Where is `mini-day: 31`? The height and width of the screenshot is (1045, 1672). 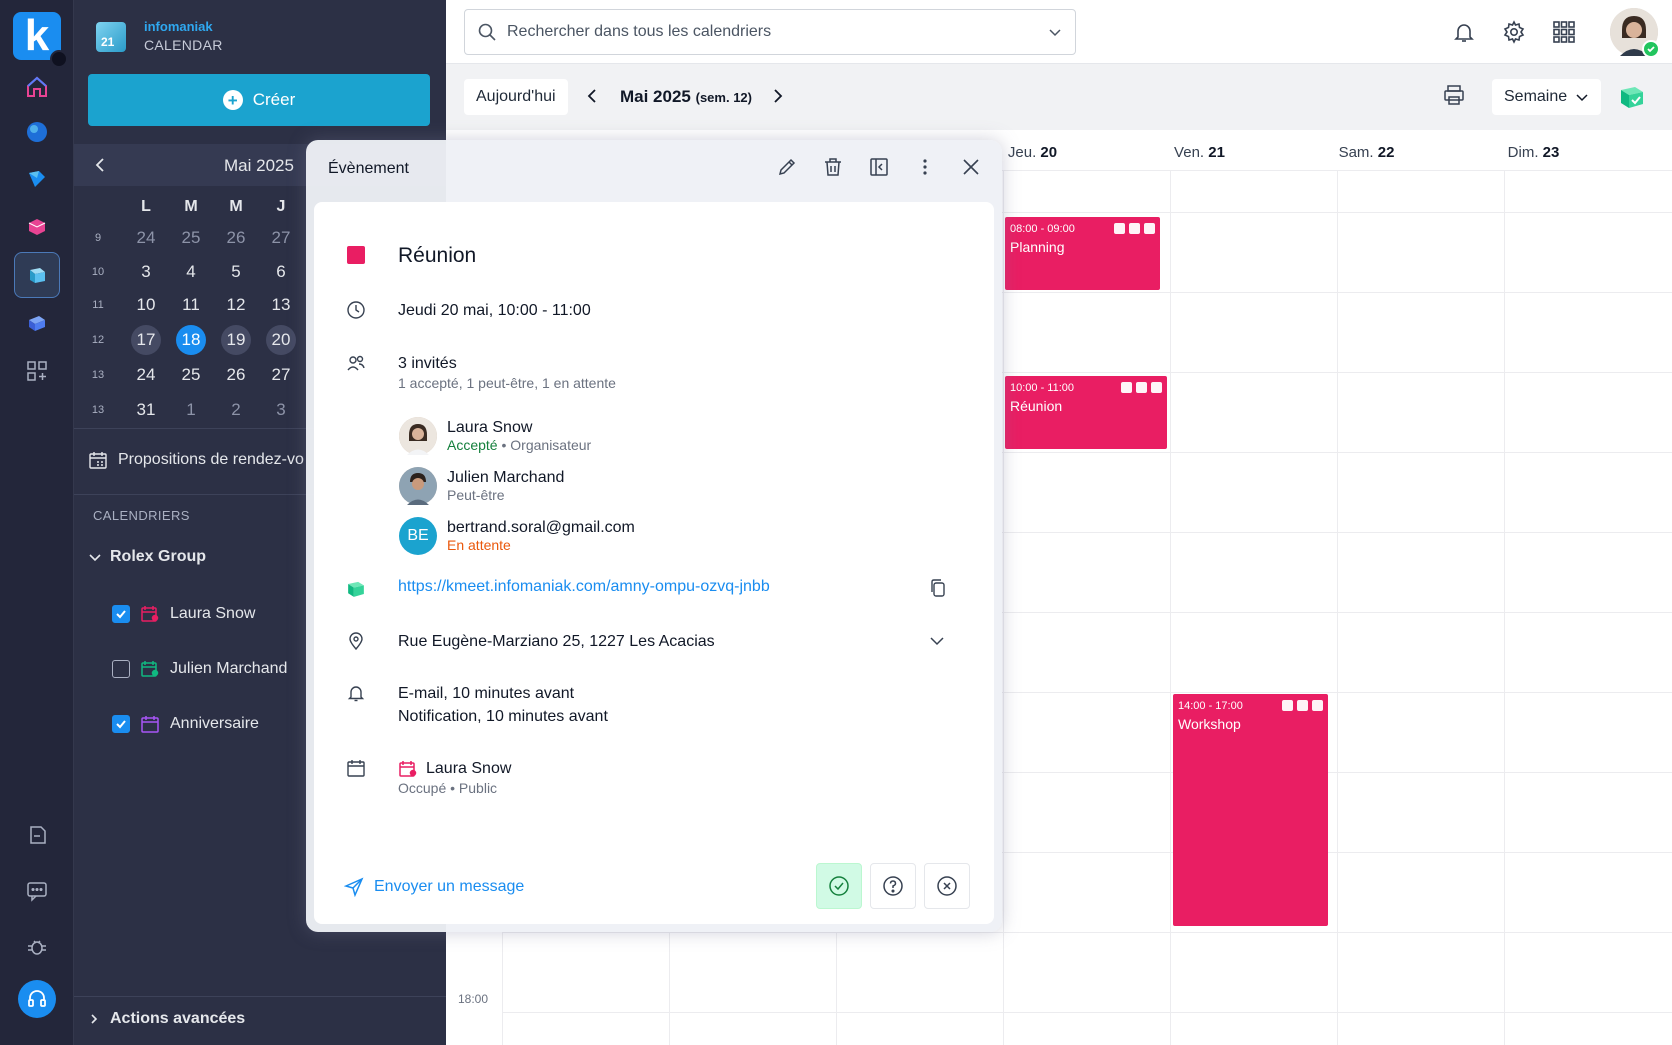
mini-day: 31 is located at coordinates (146, 410).